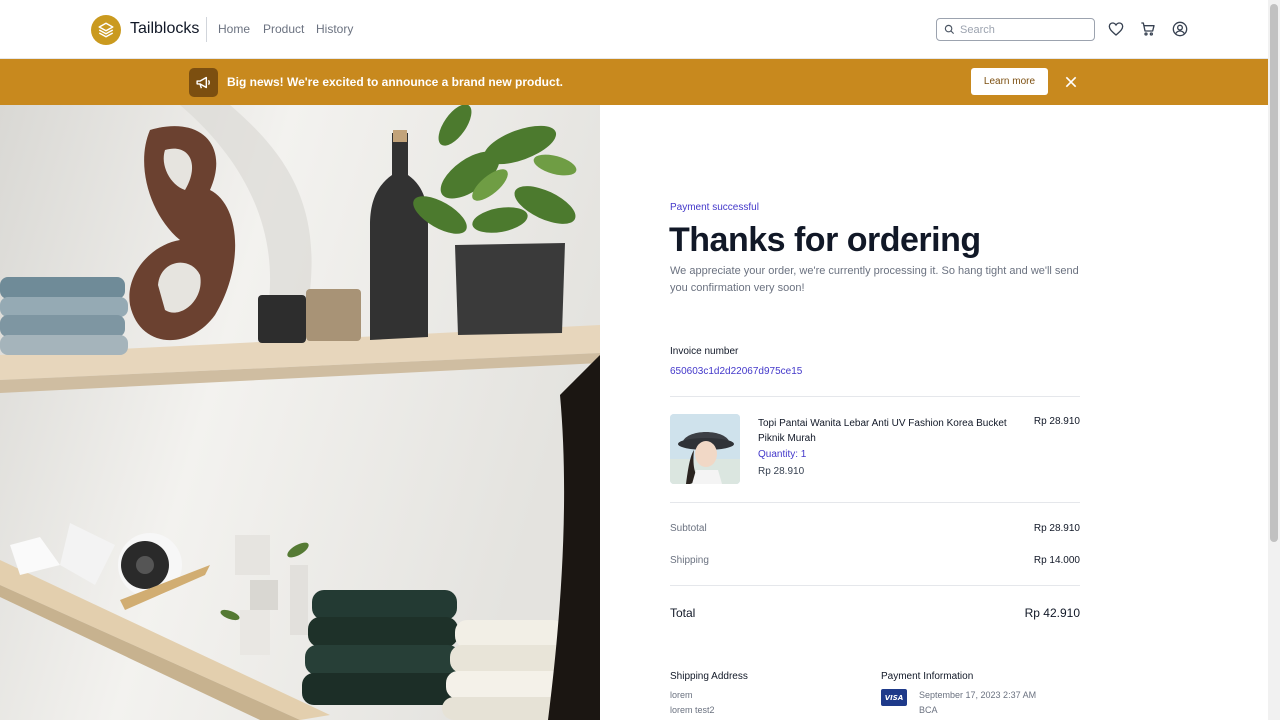 The image size is (1280, 720). Describe the element at coordinates (894, 697) in the screenshot. I see `visa-card-icon: VISA` at that location.